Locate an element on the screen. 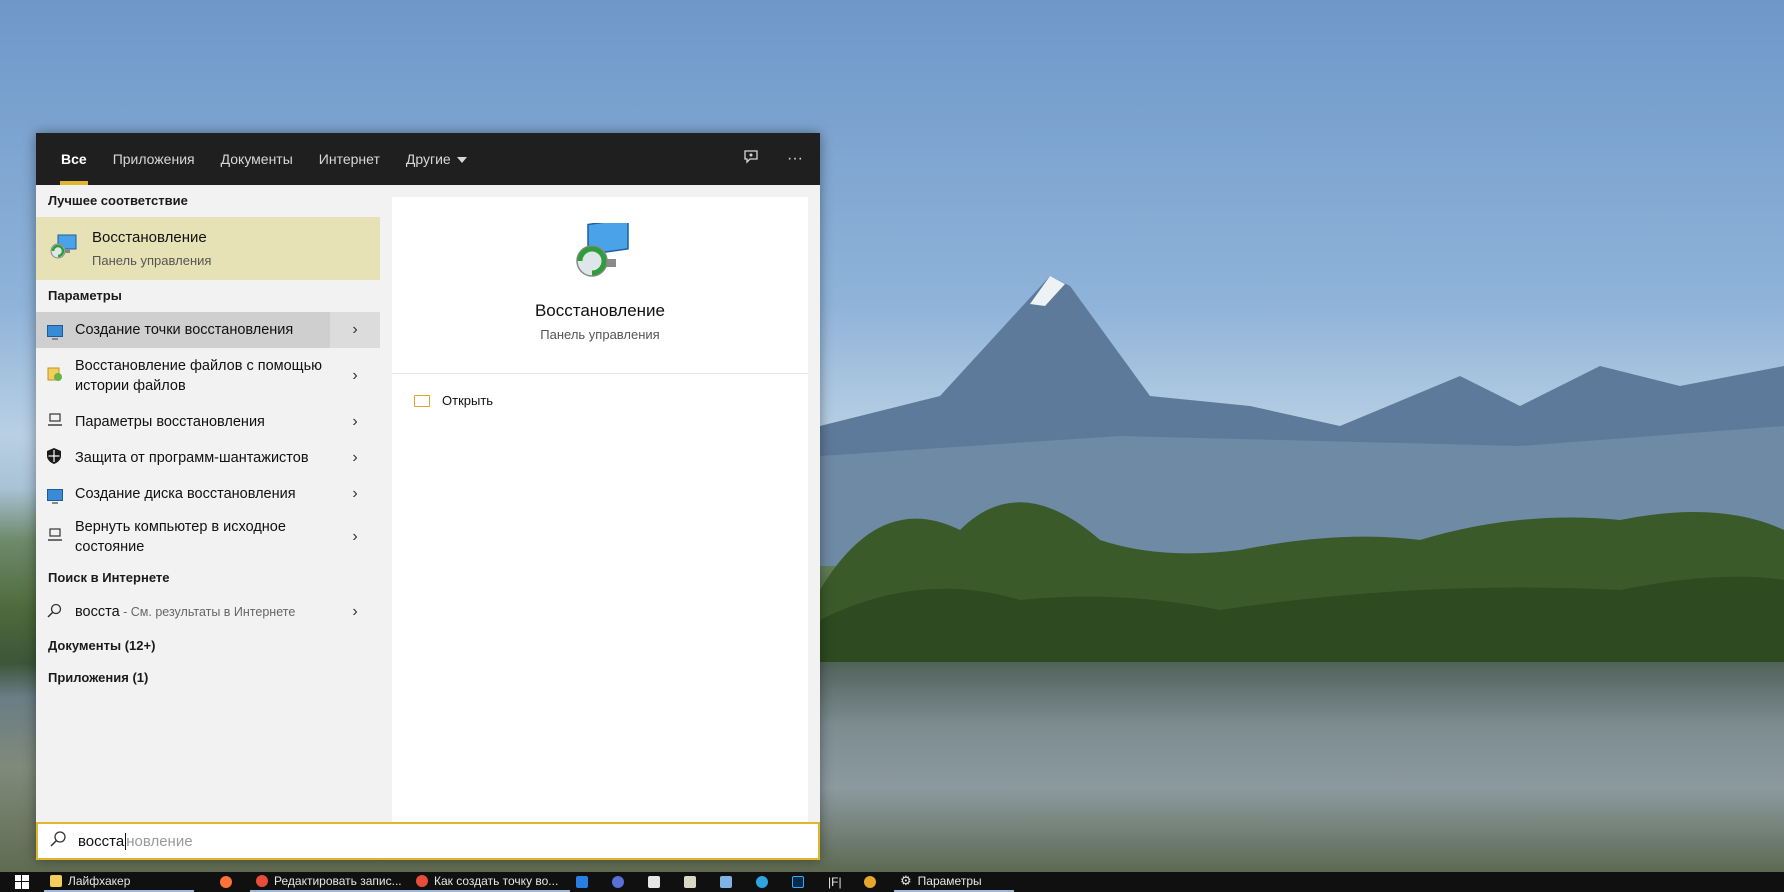 The height and width of the screenshot is (892, 1784). setting-item-ransomware-protection: Защита от программ-шантажистов › is located at coordinates (208, 458).